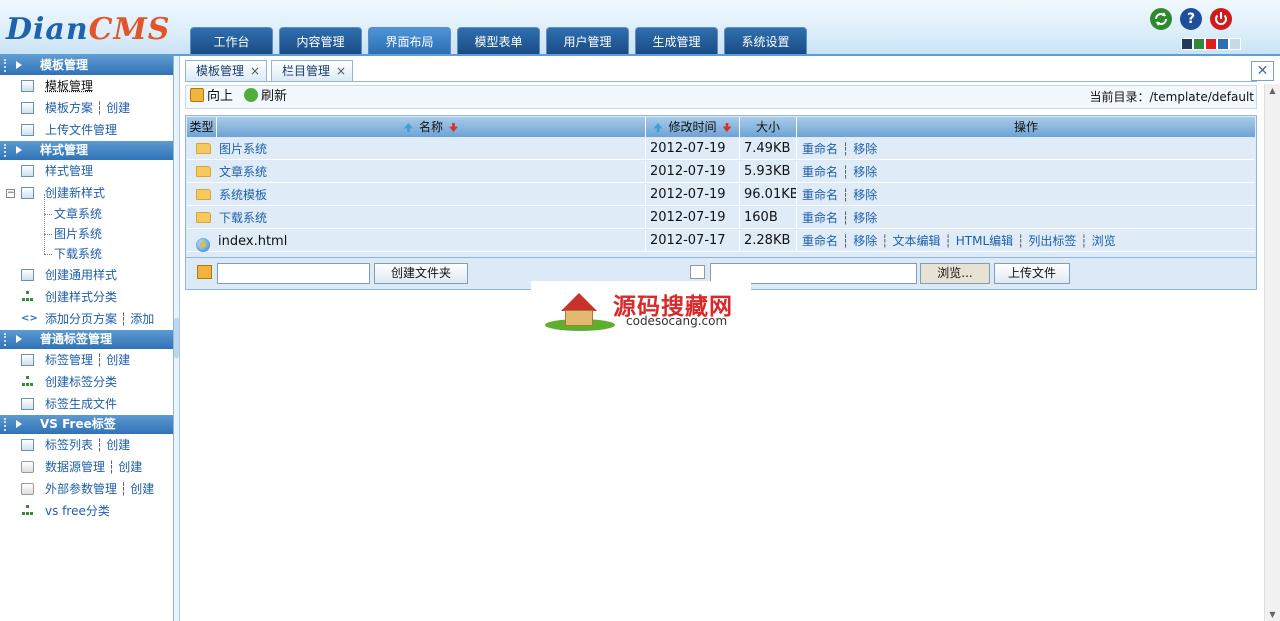 The height and width of the screenshot is (621, 1280). I want to click on sidebar-section-tags: 普通标签管理, so click(86, 339).